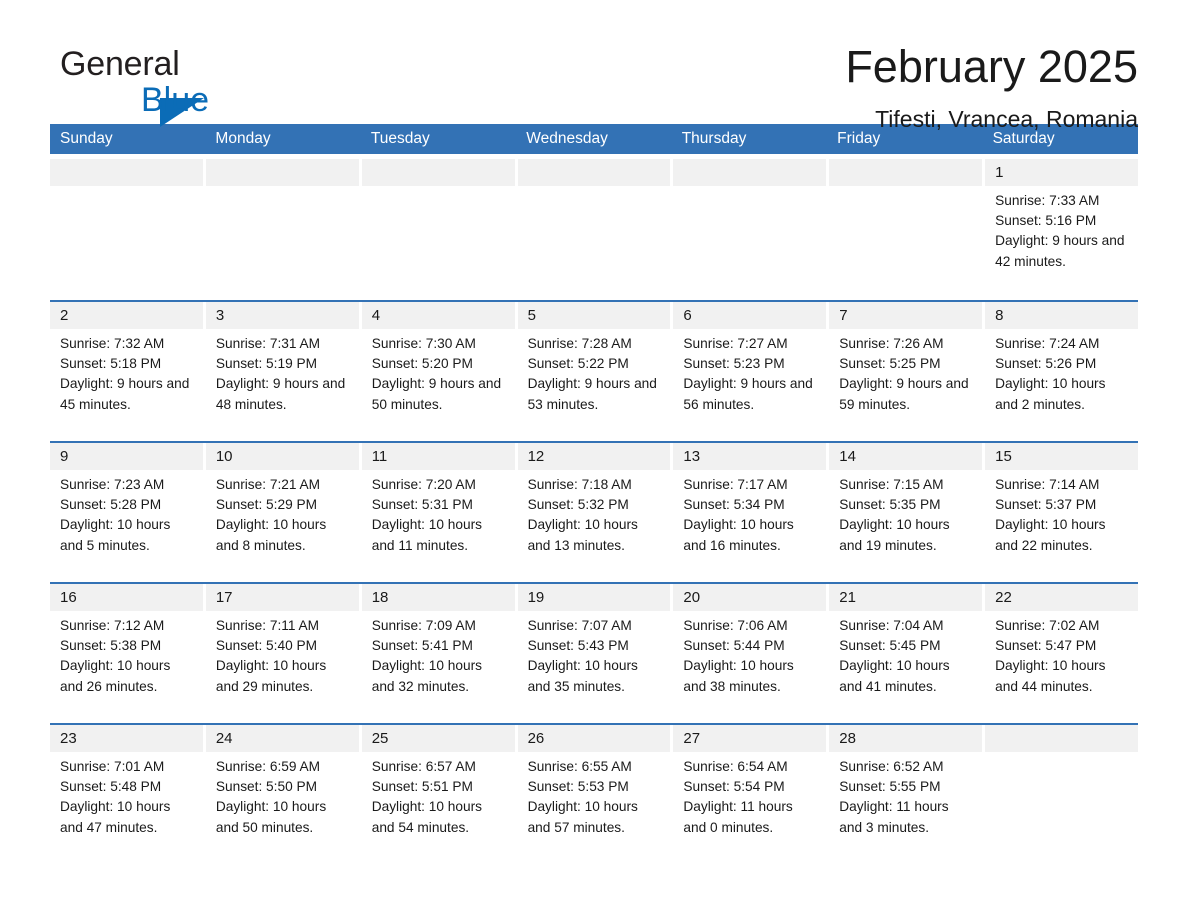  I want to click on daylight-text: Daylight: 9 hours and 53 minutes., so click(592, 394).